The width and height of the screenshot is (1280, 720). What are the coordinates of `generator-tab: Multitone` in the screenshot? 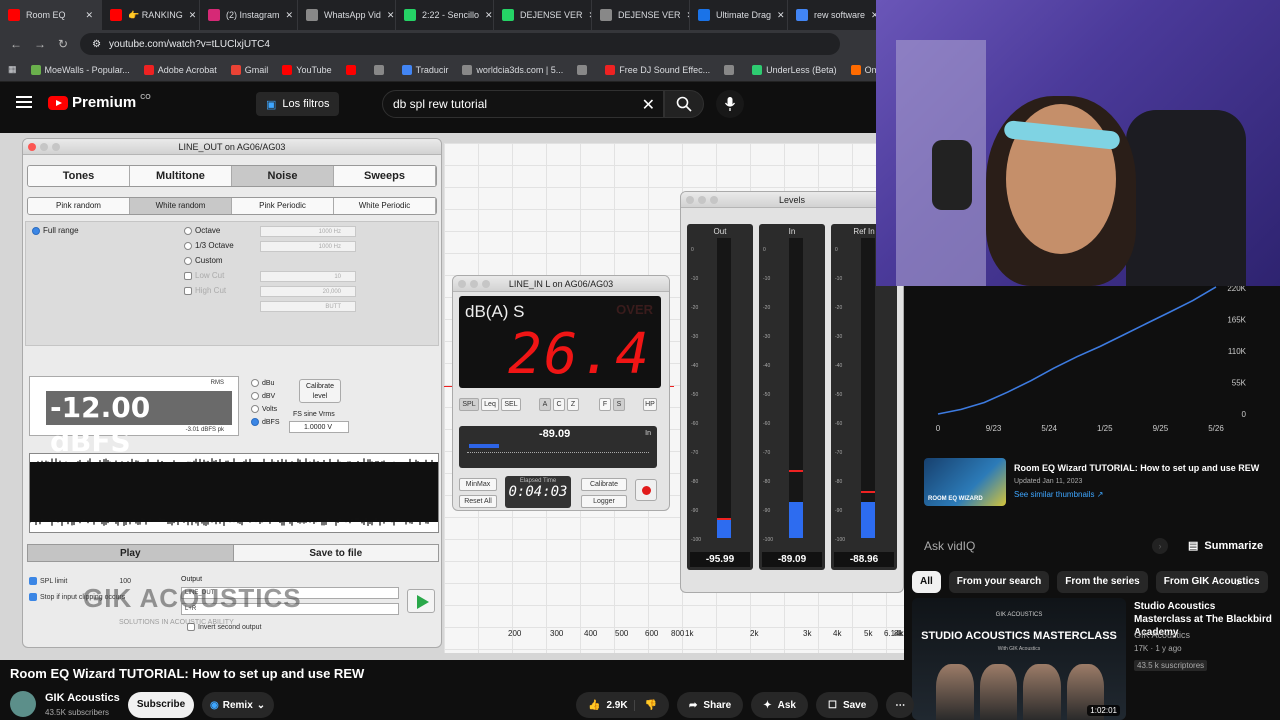 It's located at (181, 176).